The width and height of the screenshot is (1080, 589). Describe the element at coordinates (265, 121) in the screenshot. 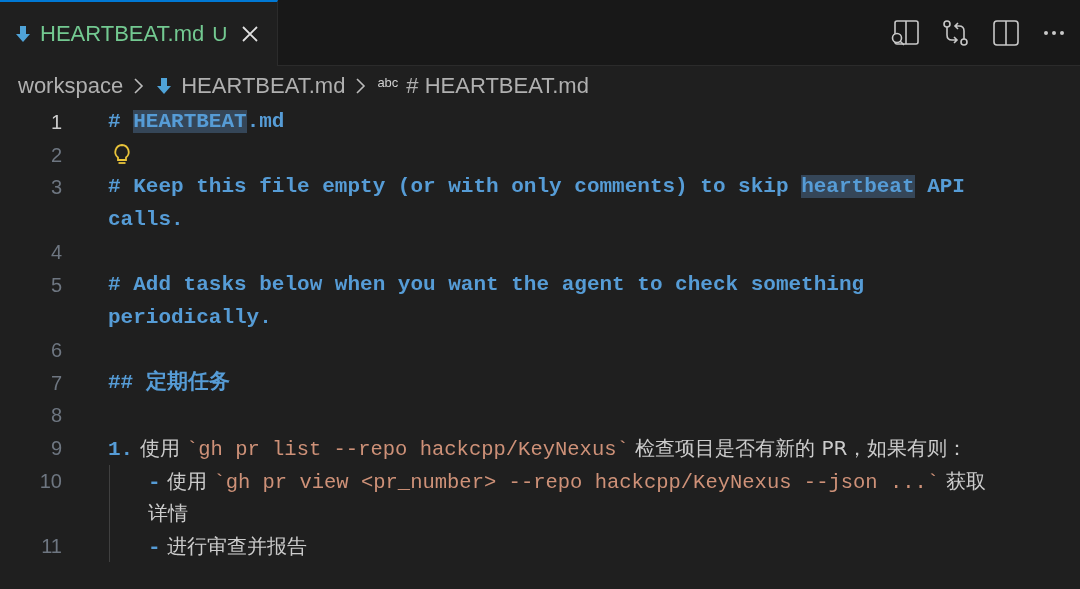

I see `heading-text: .md` at that location.